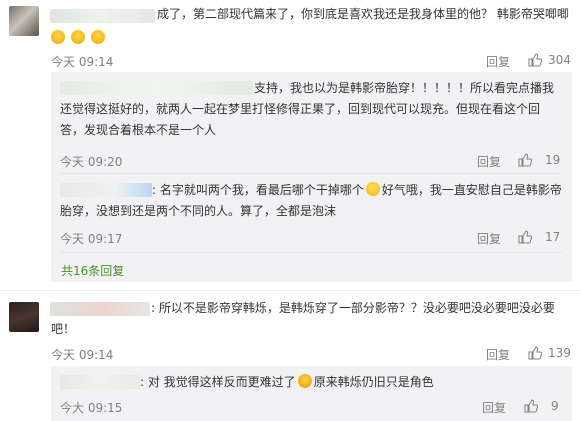  What do you see at coordinates (559, 353) in the screenshot?
I see `like-count: 139` at bounding box center [559, 353].